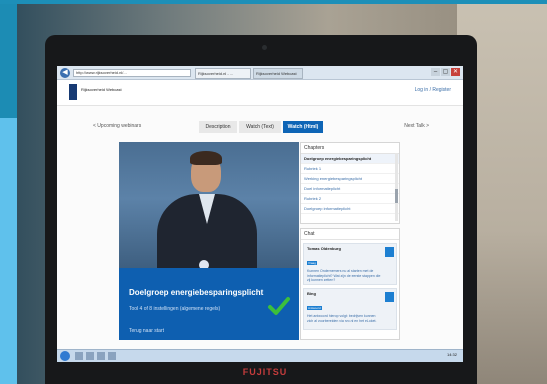 The image size is (547, 384). Describe the element at coordinates (117, 126) in the screenshot. I see `upcoming-webinars-link: < Upcoming webinars` at that location.